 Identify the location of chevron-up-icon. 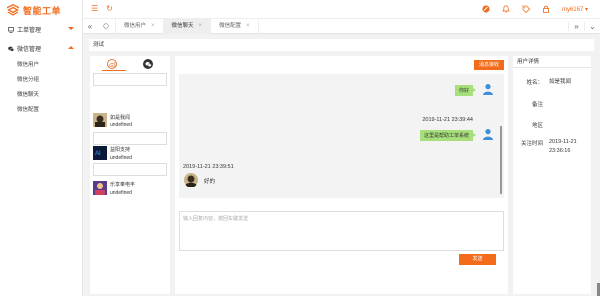
(71, 47).